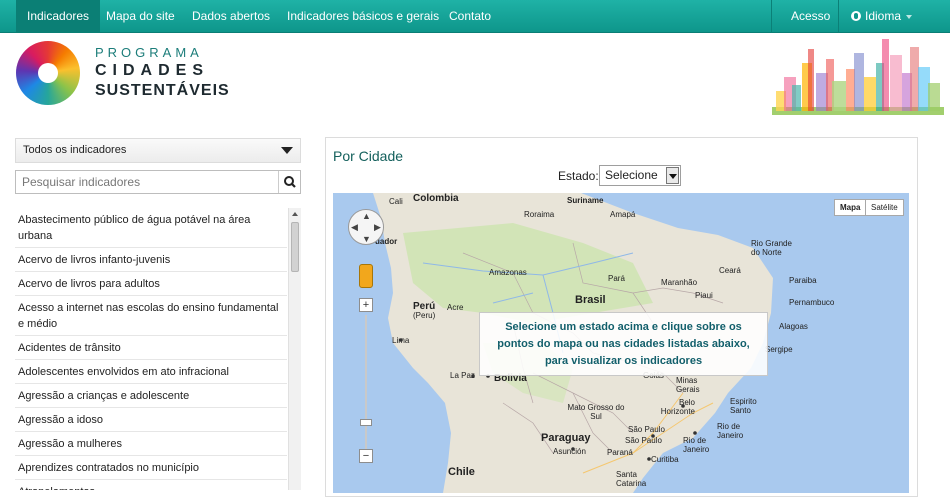 The height and width of the screenshot is (497, 950). What do you see at coordinates (151, 420) in the screenshot?
I see `indicator-item: Agressão a idoso` at bounding box center [151, 420].